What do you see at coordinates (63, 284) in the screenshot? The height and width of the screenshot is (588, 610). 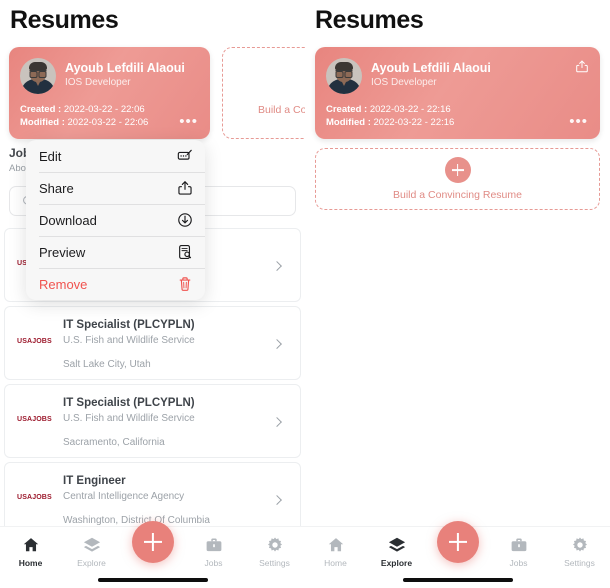 I see `menu-item-label: Remove` at bounding box center [63, 284].